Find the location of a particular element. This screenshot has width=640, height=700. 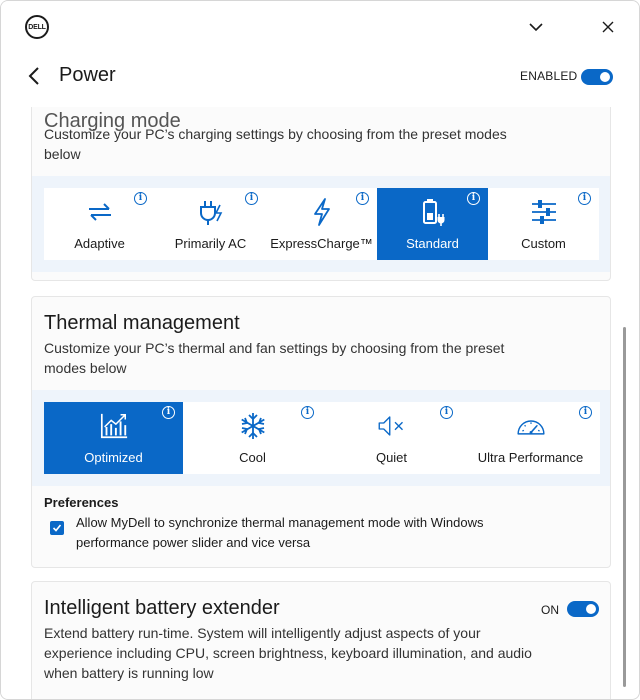

charging-mode-adaptive: i Adaptive is located at coordinates (99, 224).